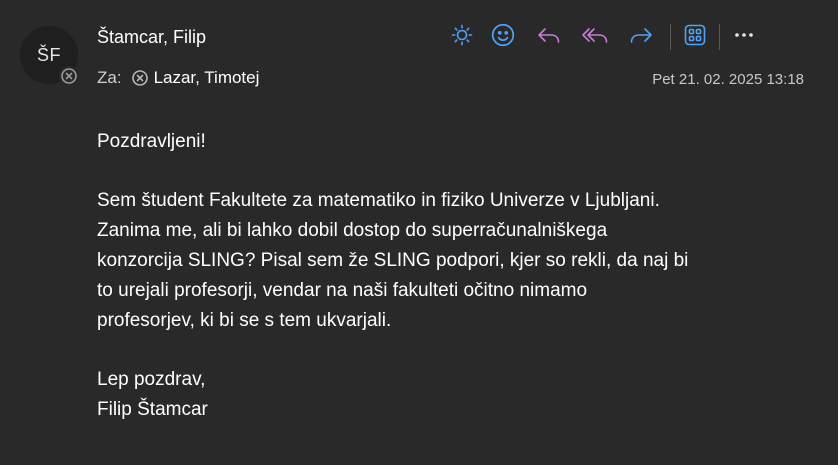 This screenshot has width=838, height=465. Describe the element at coordinates (244, 320) in the screenshot. I see `message-line: profesorjev, ki bi se s tem ukvarjali.` at that location.